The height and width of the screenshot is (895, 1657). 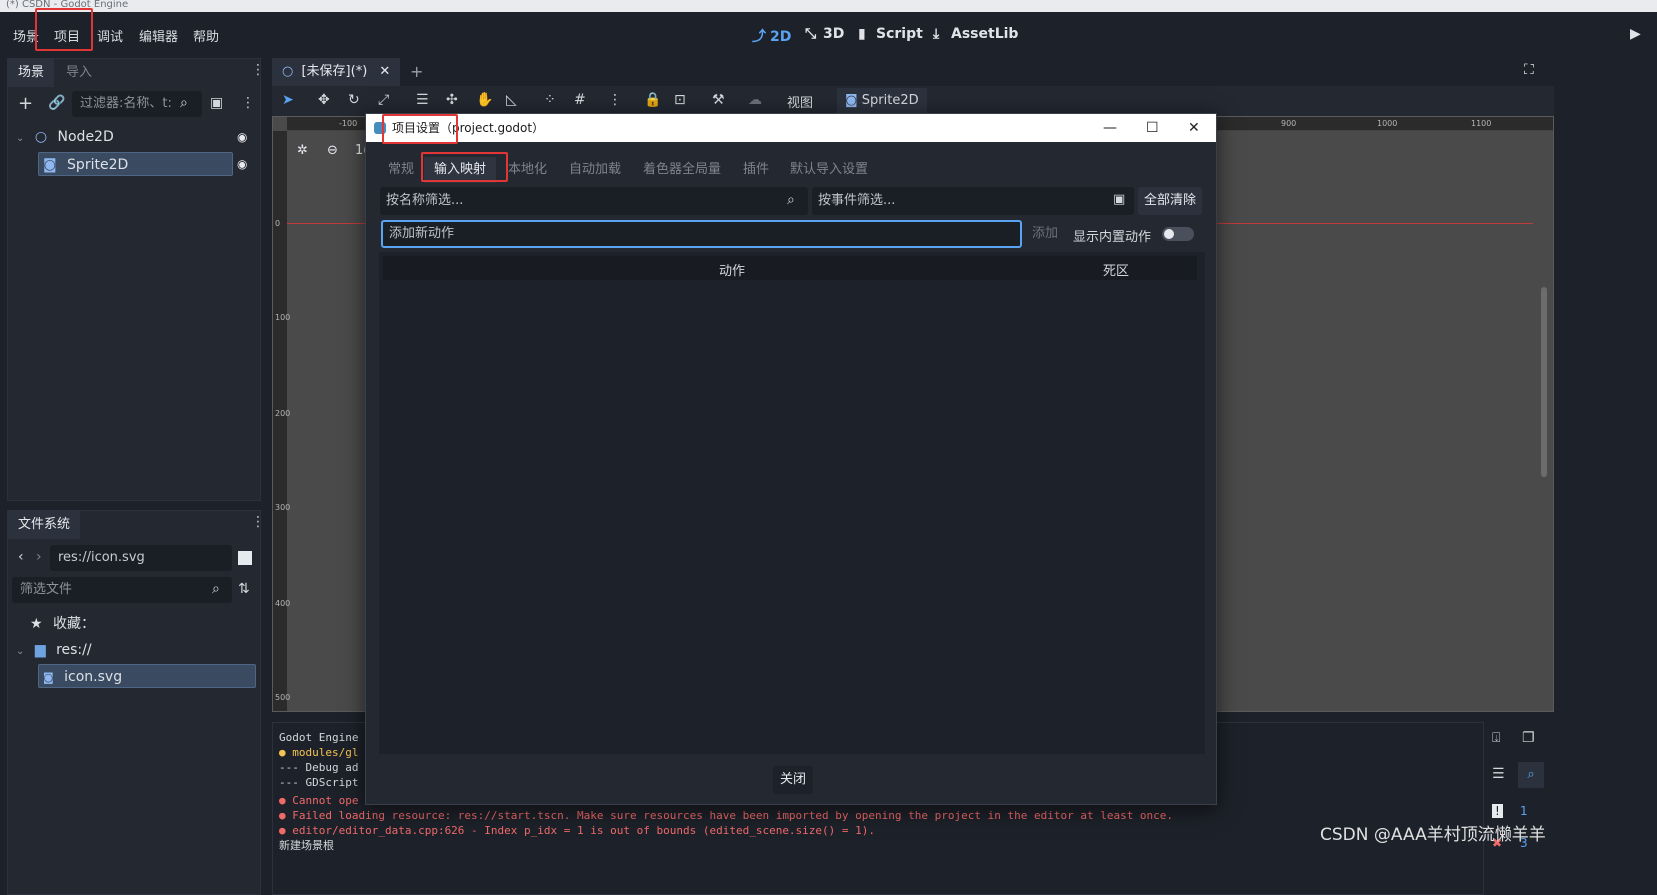 What do you see at coordinates (1496, 738) in the screenshot?
I see `clear-output-icon: ⍗` at bounding box center [1496, 738].